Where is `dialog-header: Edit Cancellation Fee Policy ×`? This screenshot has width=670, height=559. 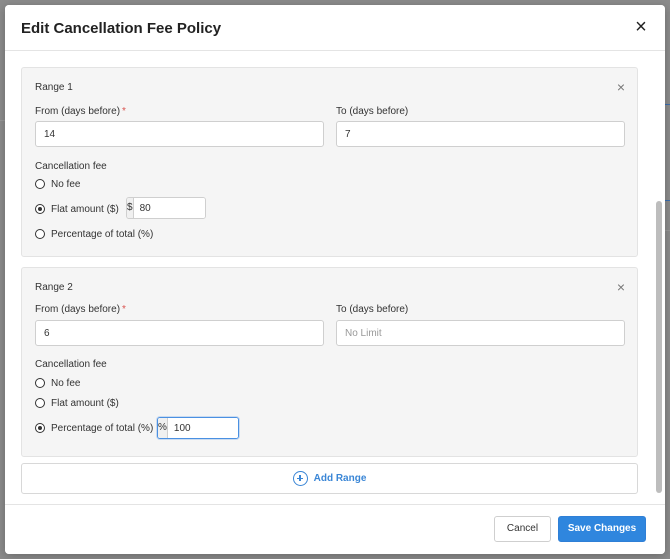
dialog-header: Edit Cancellation Fee Policy × is located at coordinates (335, 28).